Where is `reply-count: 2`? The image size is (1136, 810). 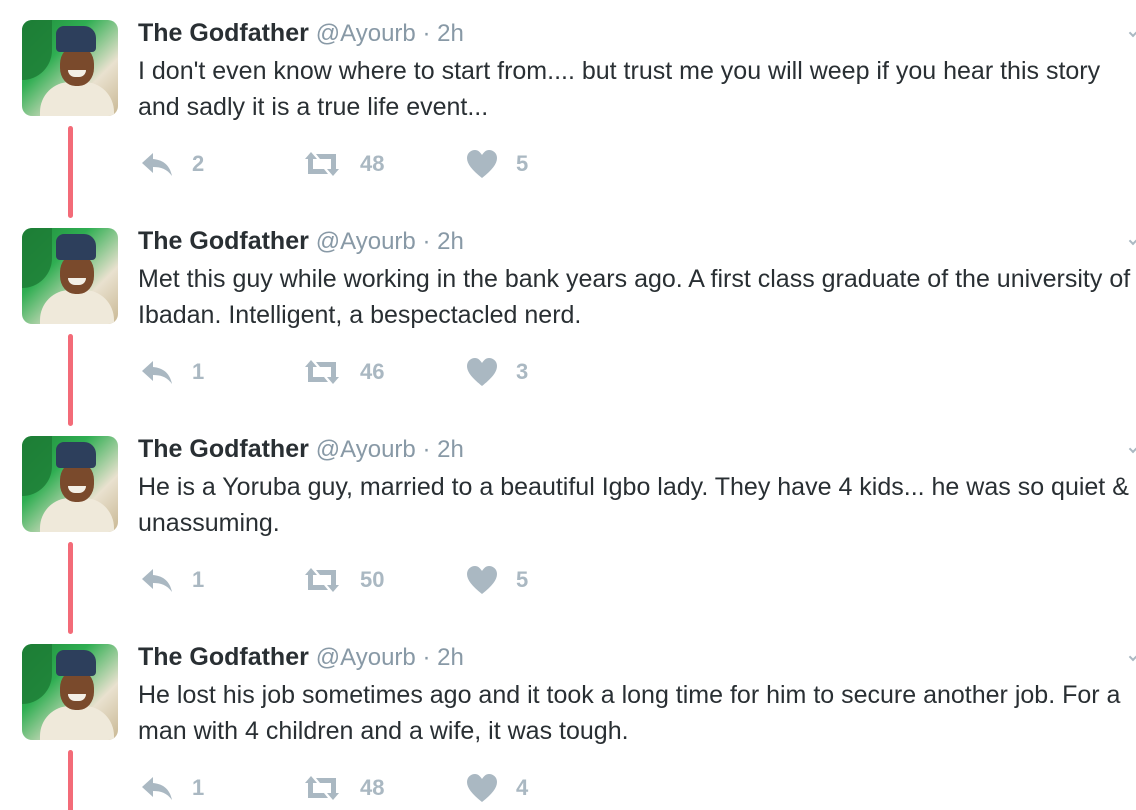
reply-count: 2 is located at coordinates (198, 163).